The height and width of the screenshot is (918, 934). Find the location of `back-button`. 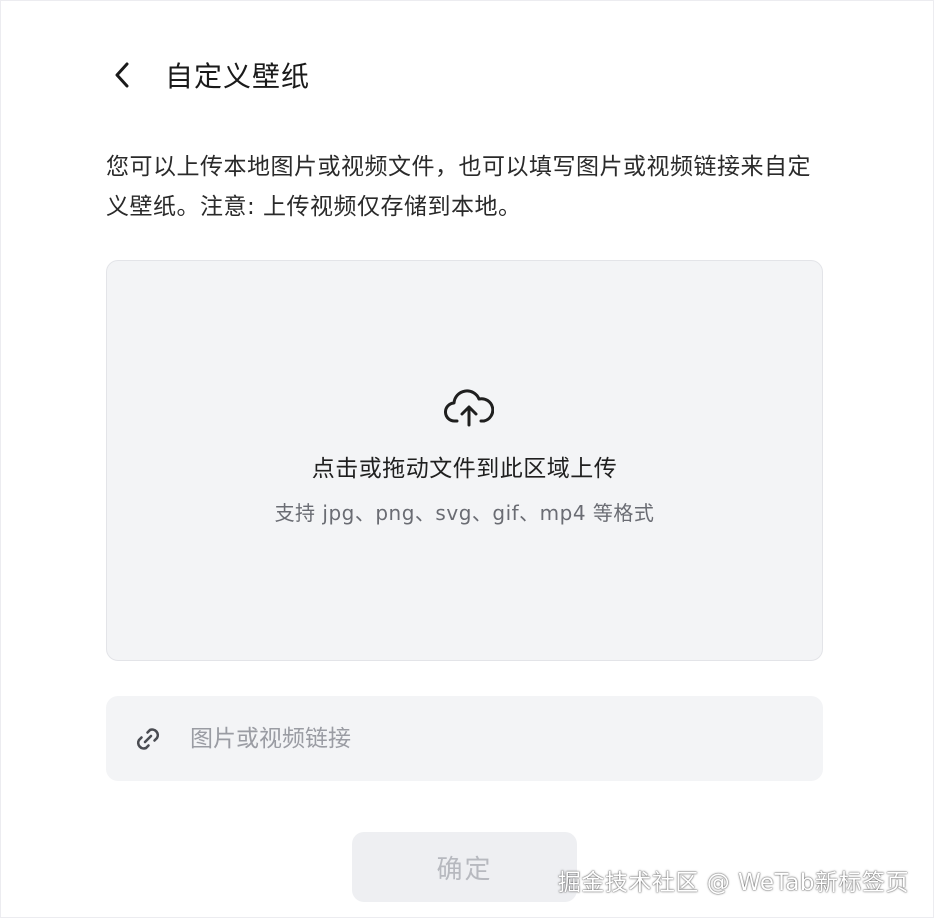

back-button is located at coordinates (122, 75).